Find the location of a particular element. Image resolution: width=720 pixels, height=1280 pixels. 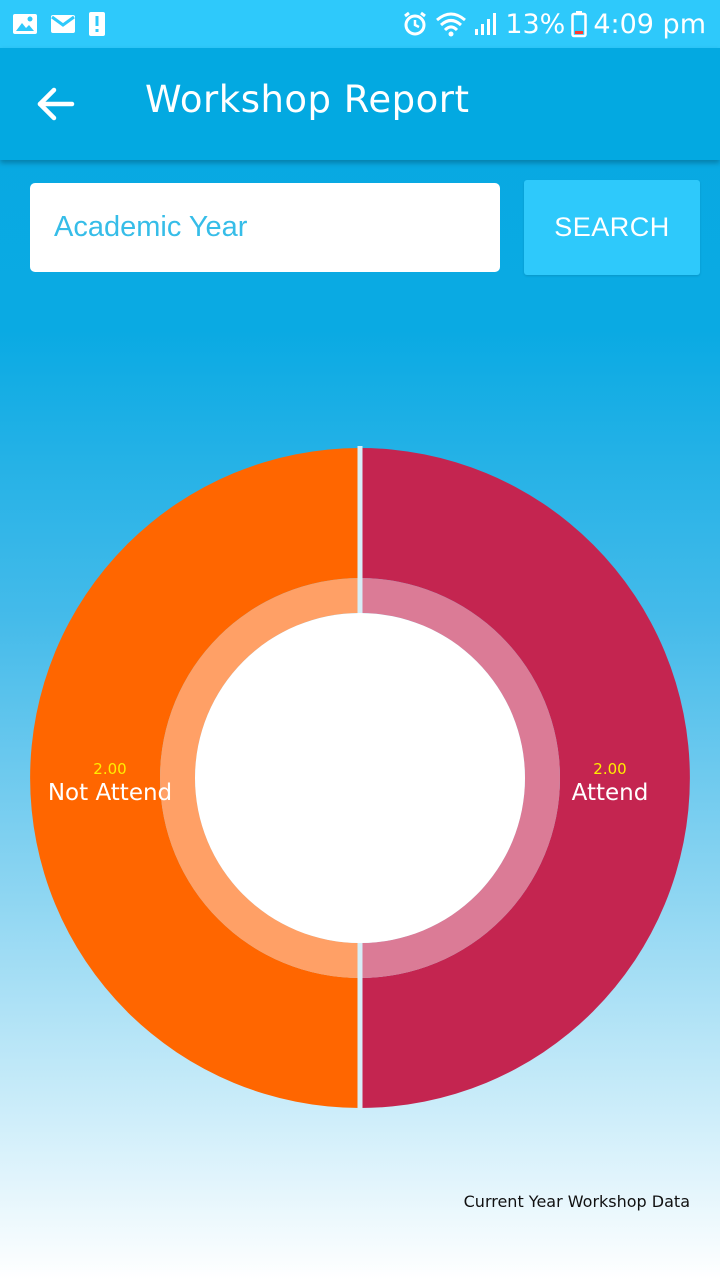

chart-caption: Current Year Workshop Data is located at coordinates (576, 1201).